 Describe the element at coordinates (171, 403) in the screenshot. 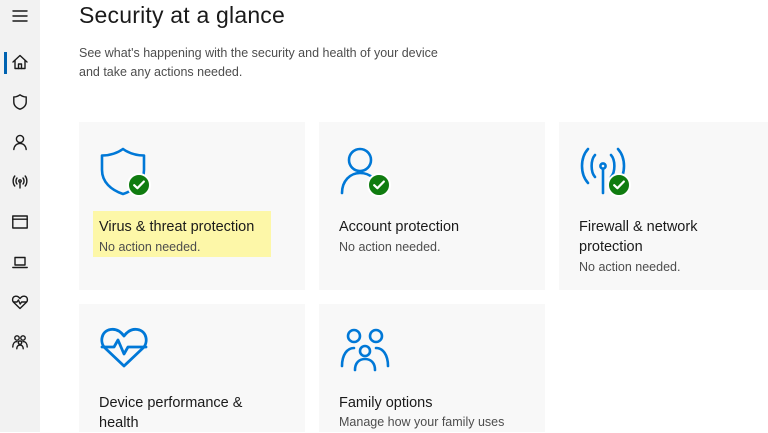

I see `tile-title-line-1: Device performance &` at that location.